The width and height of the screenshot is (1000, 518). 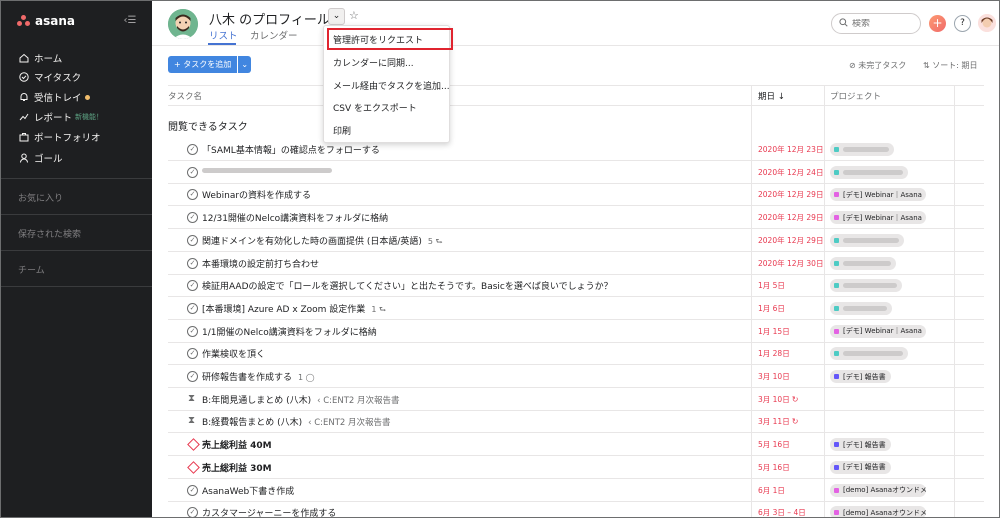 What do you see at coordinates (576, 308) in the screenshot?
I see `table-row: ✓ [本番環境] Azure AD x Zoom 設定作業 1 ⮑ 1月 6日` at bounding box center [576, 308].